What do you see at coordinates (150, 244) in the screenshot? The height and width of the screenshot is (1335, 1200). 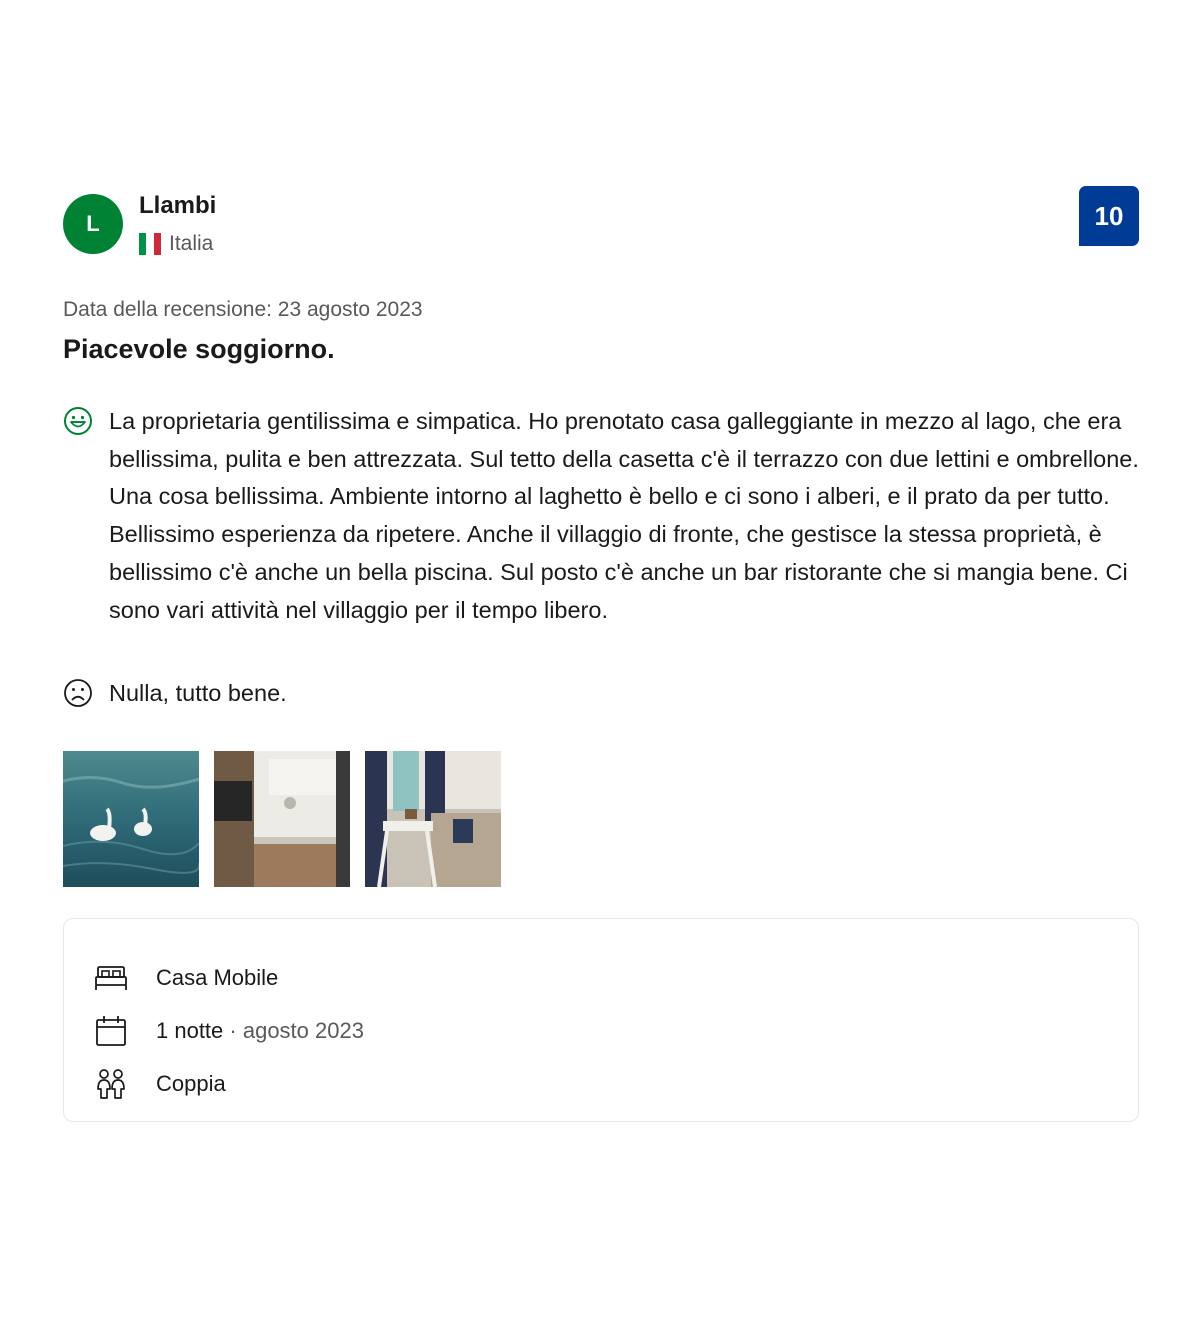 I see `italy-flag-icon` at bounding box center [150, 244].